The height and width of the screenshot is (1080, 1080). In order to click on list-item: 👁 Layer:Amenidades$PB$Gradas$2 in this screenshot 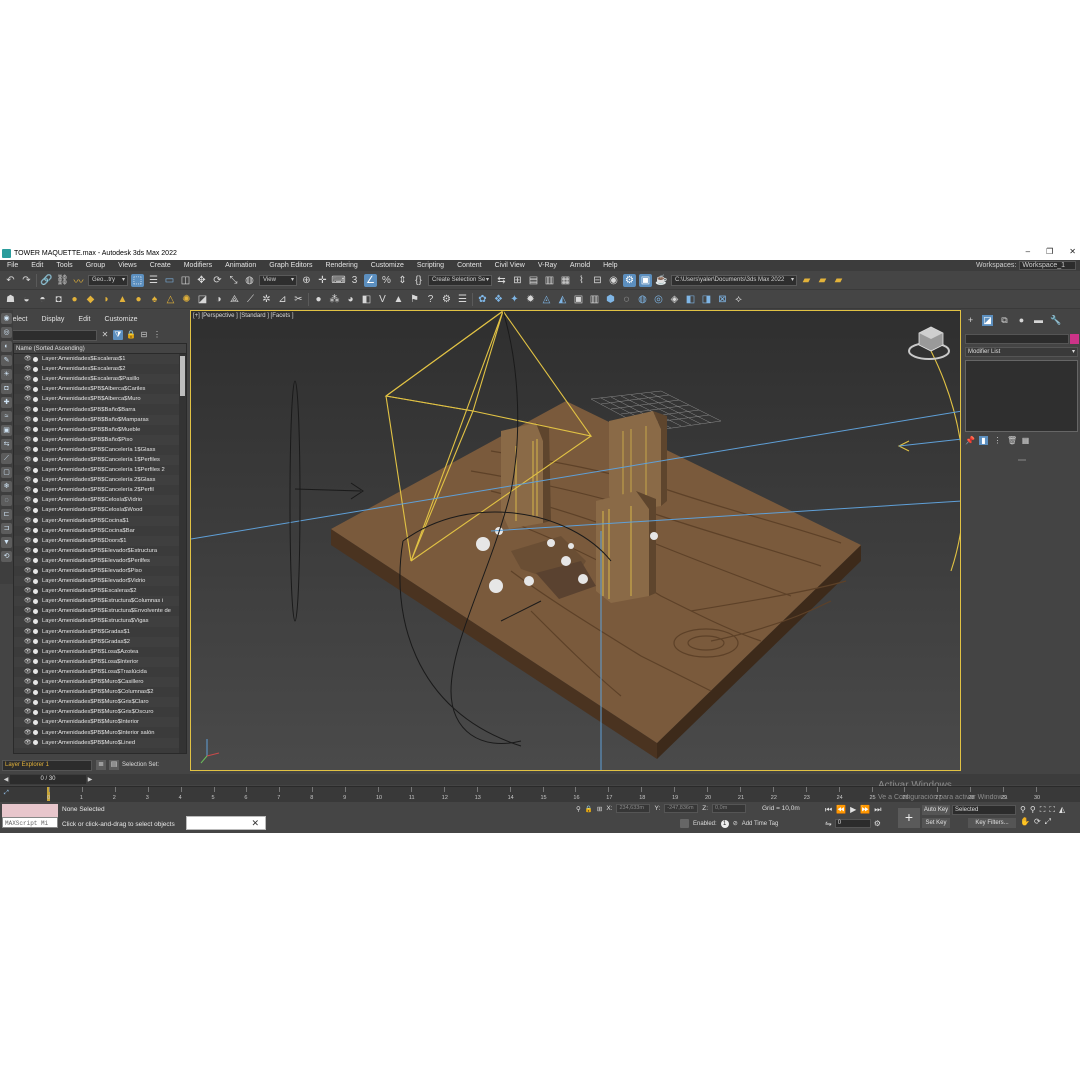, I will do `click(97, 641)`.